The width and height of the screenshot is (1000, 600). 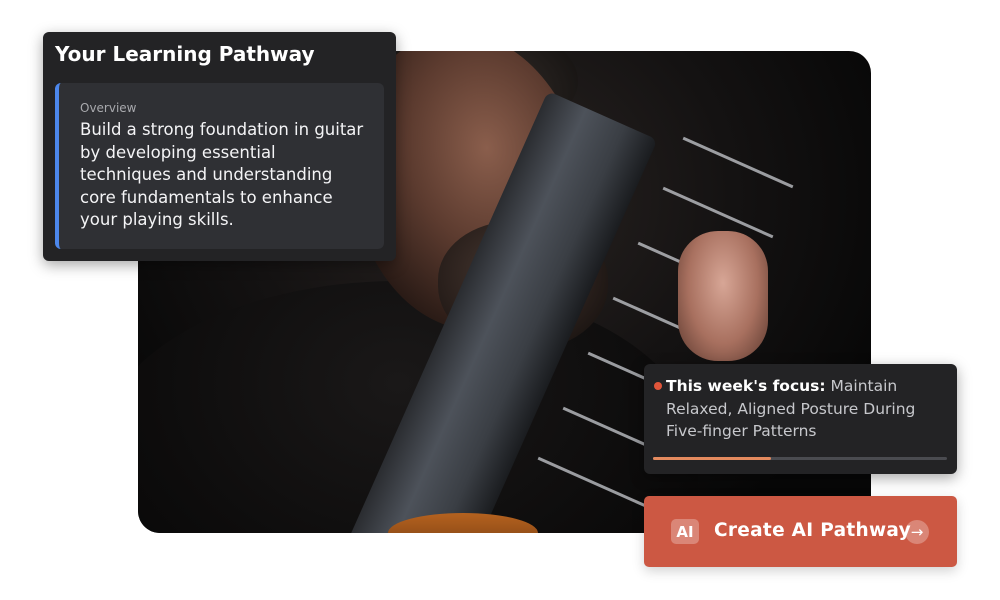 I want to click on ai-badge-icon: AI, so click(x=685, y=531).